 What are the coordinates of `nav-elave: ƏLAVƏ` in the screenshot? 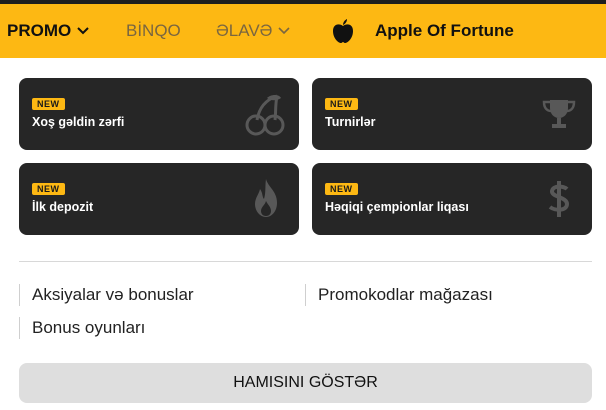 It's located at (253, 31).